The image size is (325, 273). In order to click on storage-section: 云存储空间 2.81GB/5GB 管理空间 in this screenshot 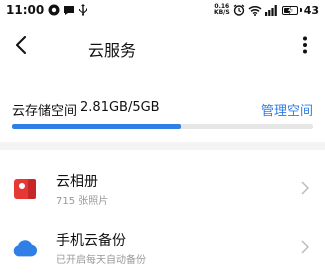, I will do `click(162, 118)`.